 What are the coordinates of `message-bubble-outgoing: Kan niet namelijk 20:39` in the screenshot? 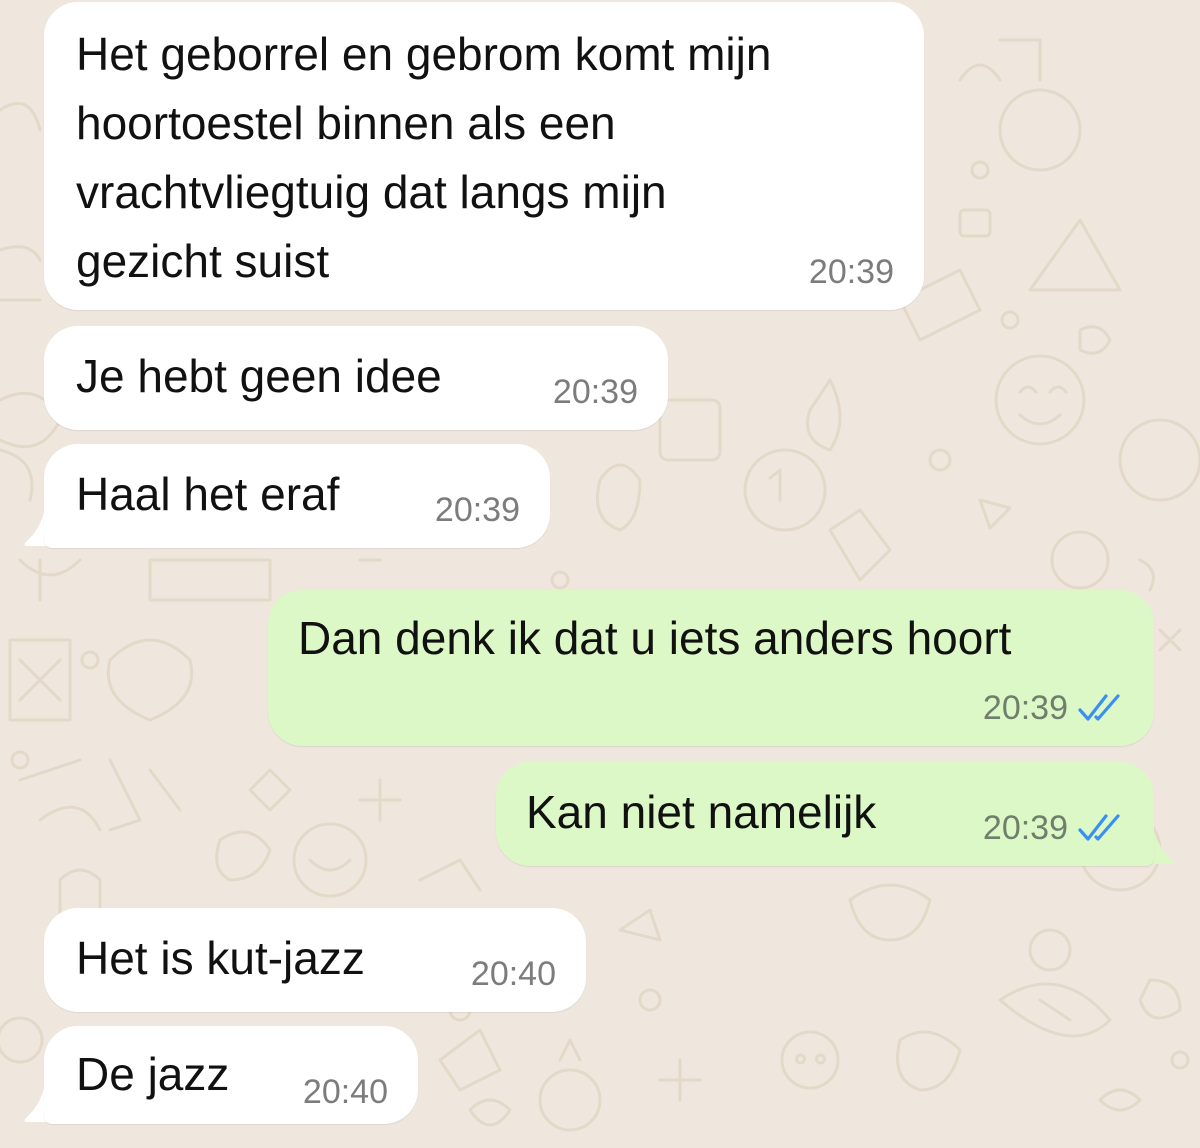 It's located at (825, 814).